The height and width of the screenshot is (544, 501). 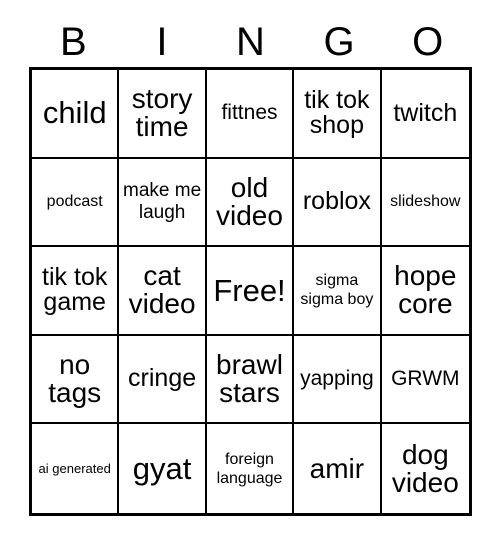 I want to click on bingo-cell-n5: foreign language, so click(x=250, y=468).